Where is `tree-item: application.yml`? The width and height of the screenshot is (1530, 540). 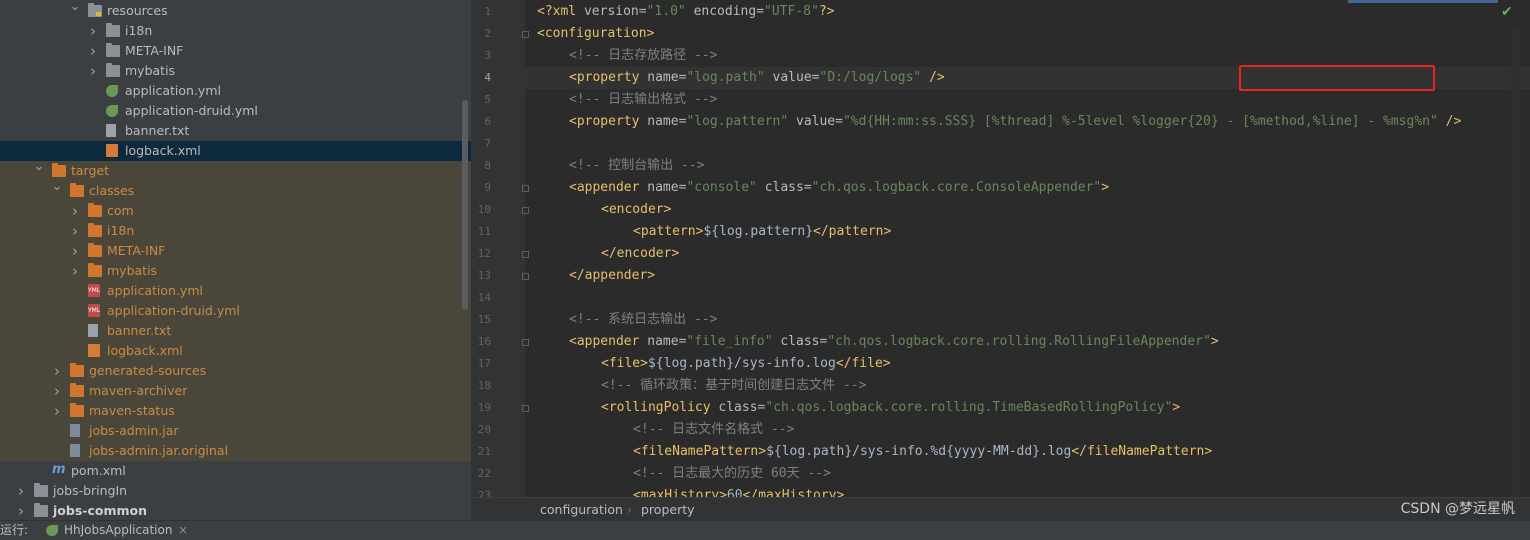 tree-item: application.yml is located at coordinates (235, 91).